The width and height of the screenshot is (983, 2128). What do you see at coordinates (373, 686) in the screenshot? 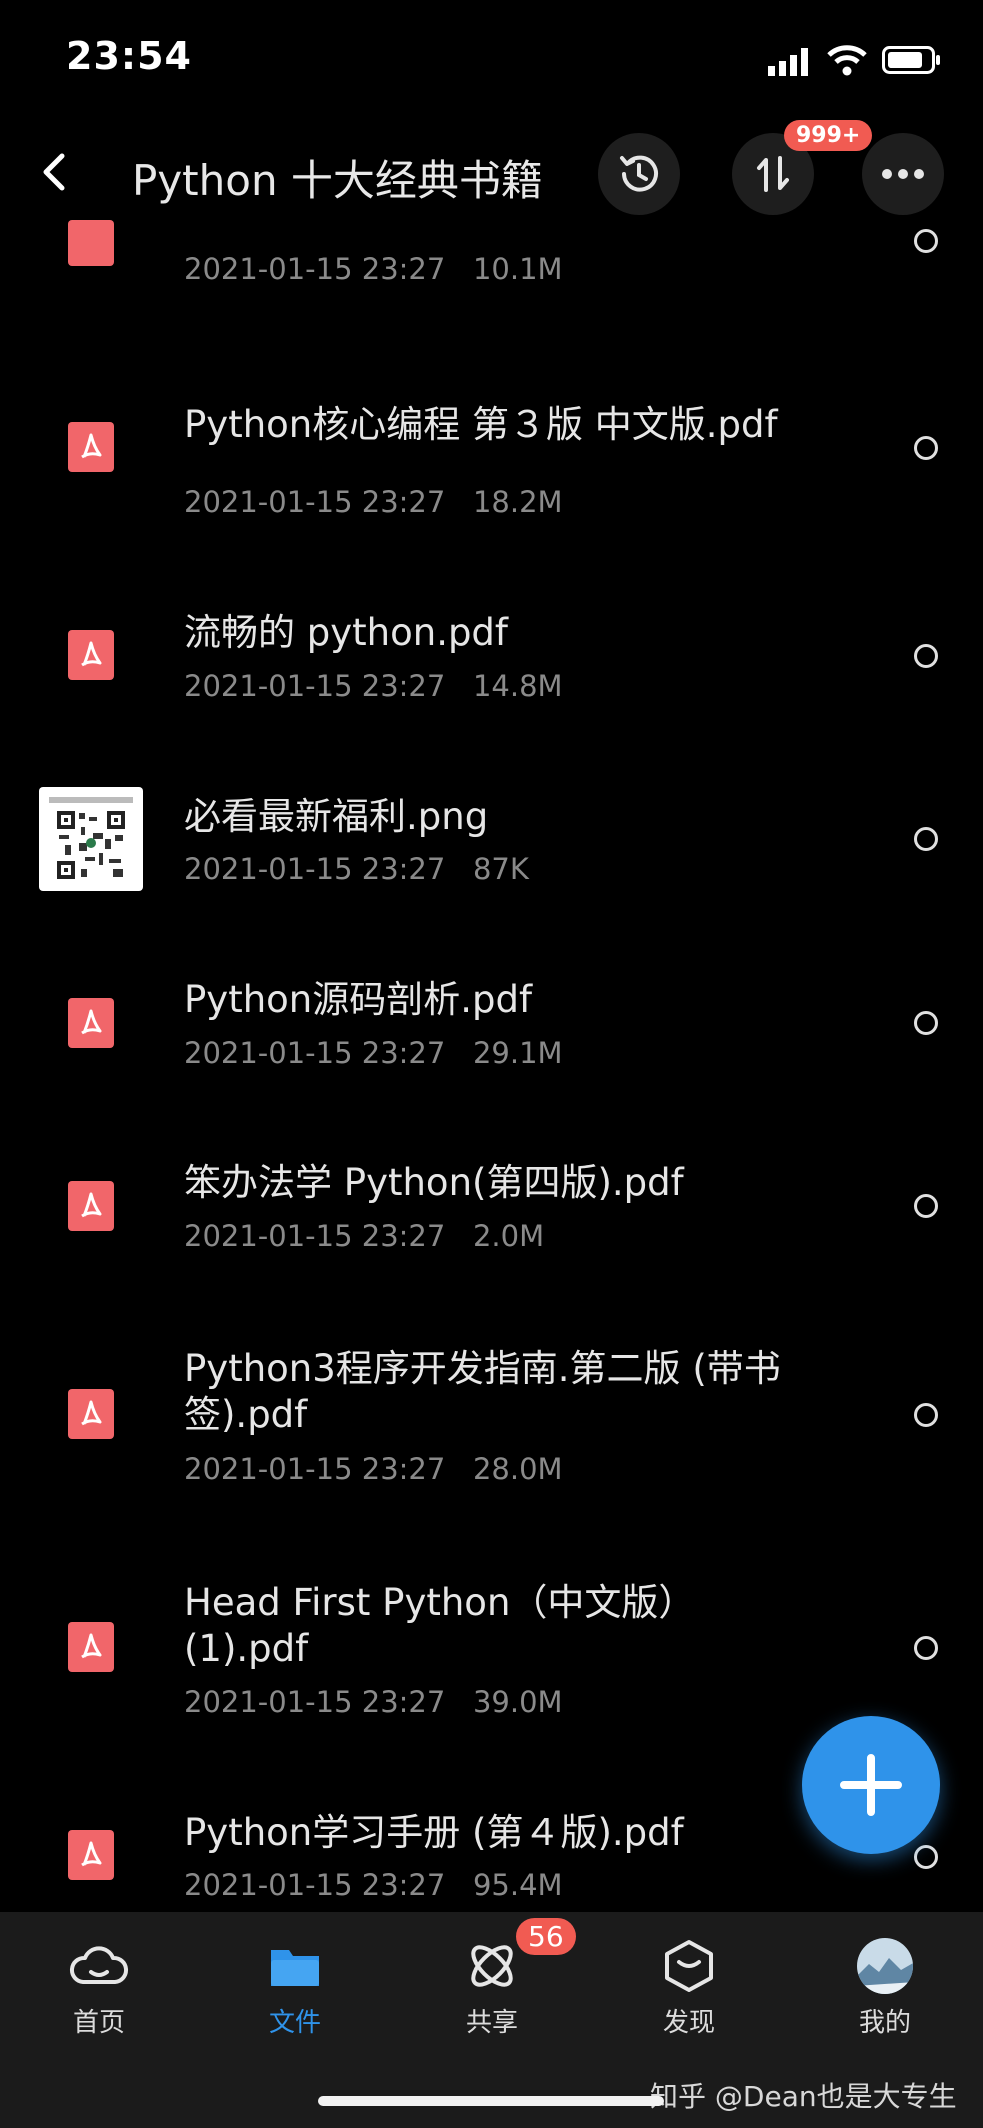
I see `file-meta: 2021-01-15 23:27 14.8M` at bounding box center [373, 686].